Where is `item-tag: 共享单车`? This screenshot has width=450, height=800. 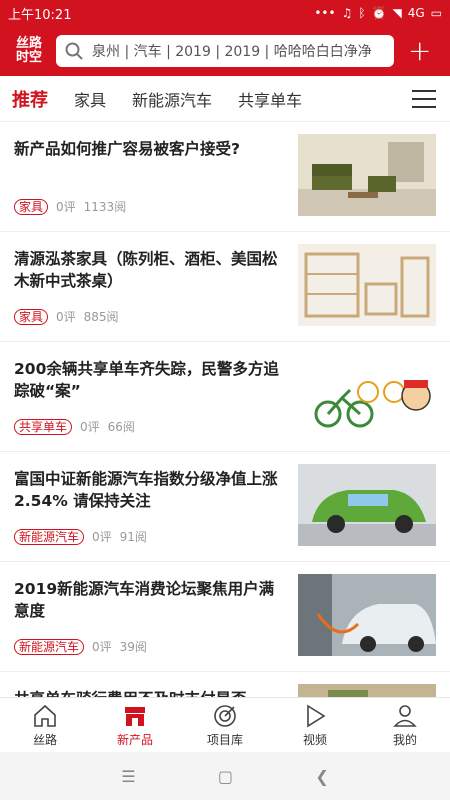
item-tag: 共享单车 is located at coordinates (43, 426).